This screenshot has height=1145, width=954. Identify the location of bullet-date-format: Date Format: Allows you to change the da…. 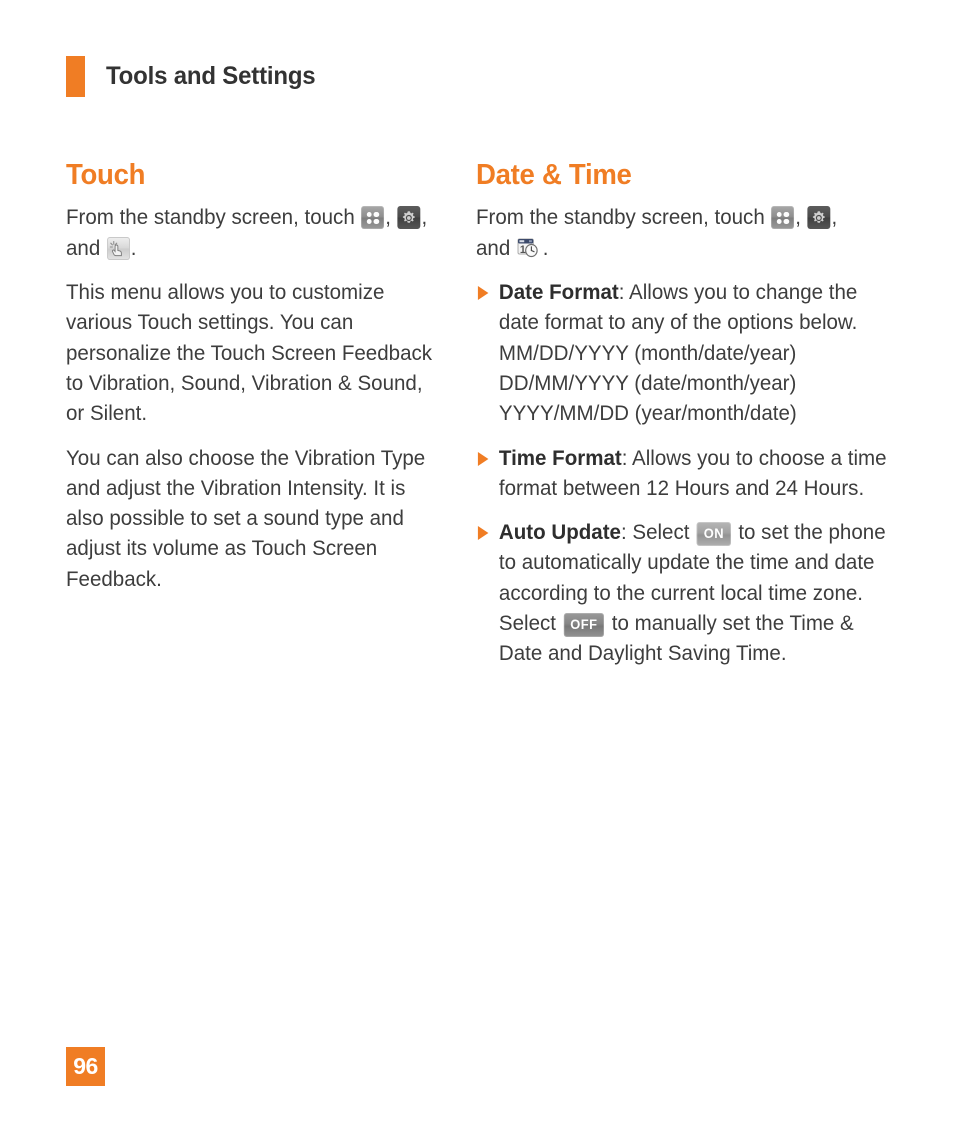
(683, 352).